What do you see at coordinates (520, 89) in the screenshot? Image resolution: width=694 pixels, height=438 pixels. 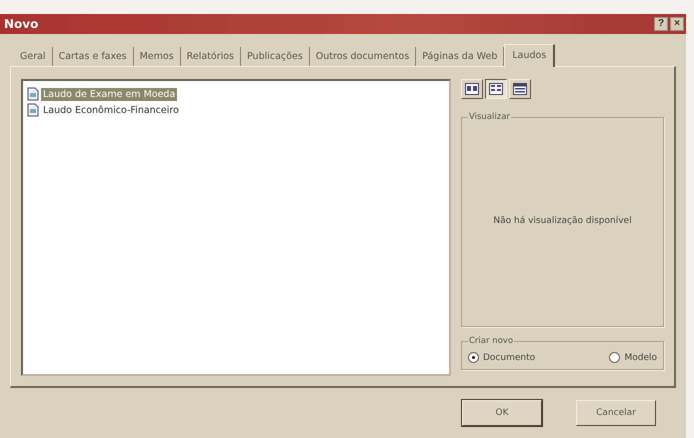 I see `details-view-icon` at bounding box center [520, 89].